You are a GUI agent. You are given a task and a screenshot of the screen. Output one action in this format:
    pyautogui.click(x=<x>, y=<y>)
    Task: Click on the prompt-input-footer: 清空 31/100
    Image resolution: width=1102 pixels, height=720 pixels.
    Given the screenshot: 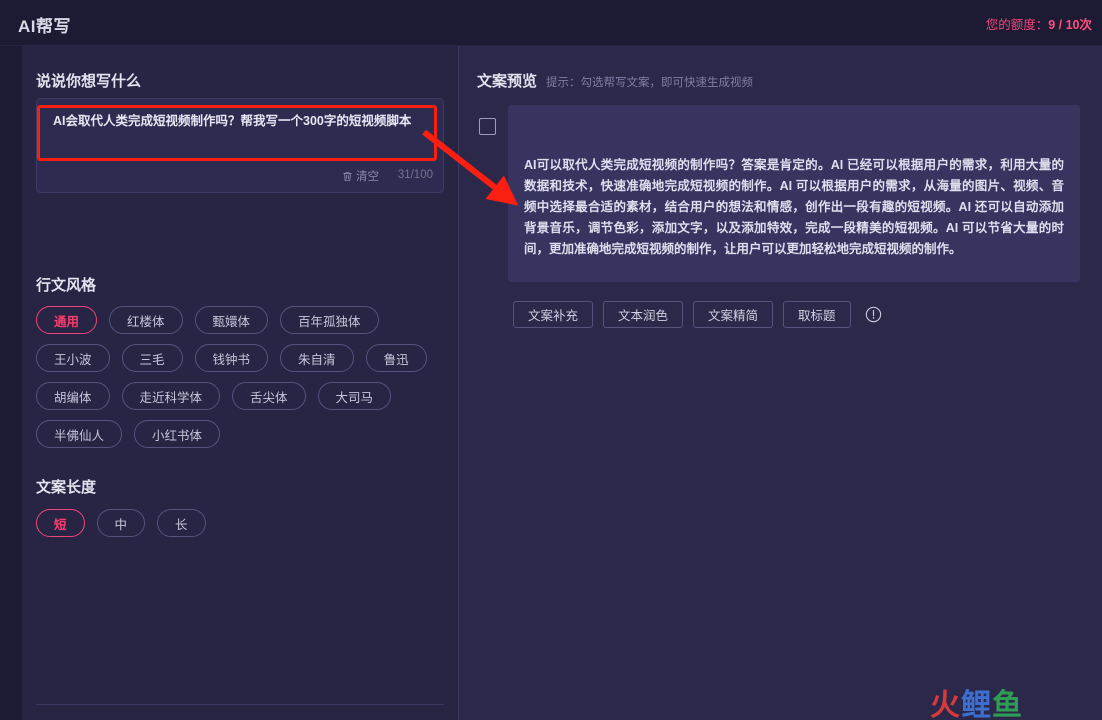 What is the action you would take?
    pyautogui.click(x=241, y=176)
    